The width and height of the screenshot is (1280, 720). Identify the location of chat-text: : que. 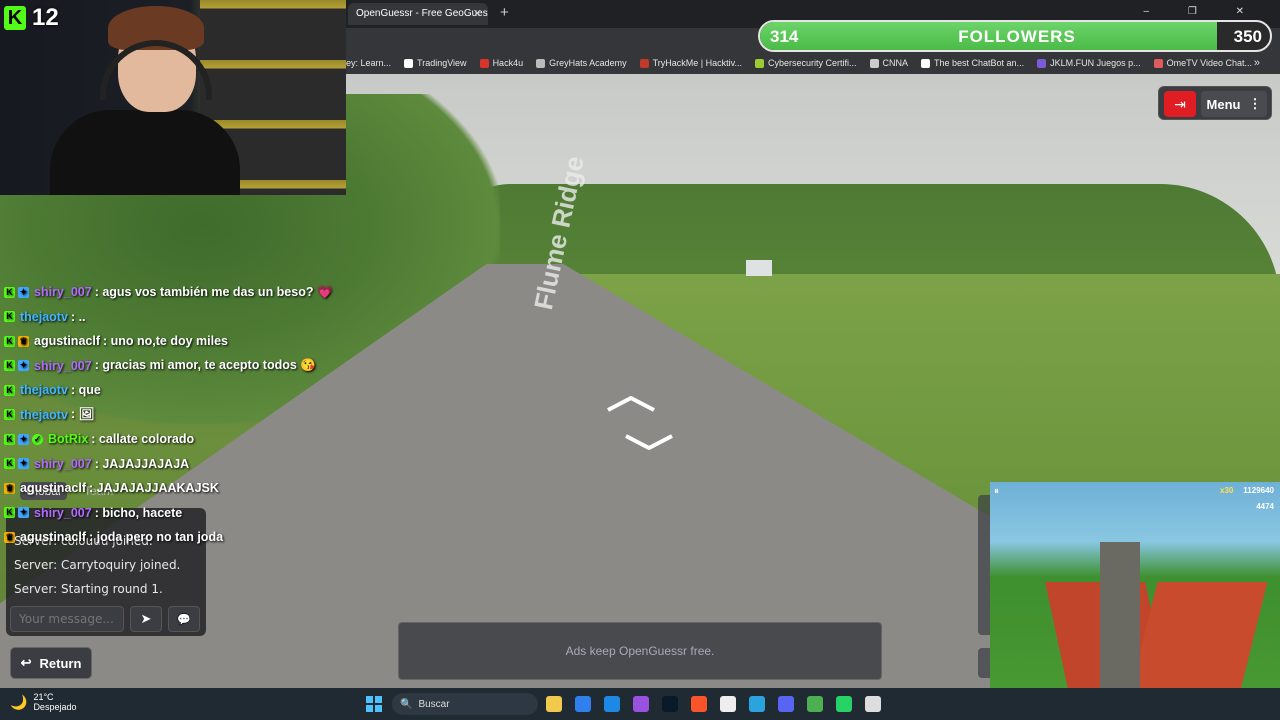
(85, 390).